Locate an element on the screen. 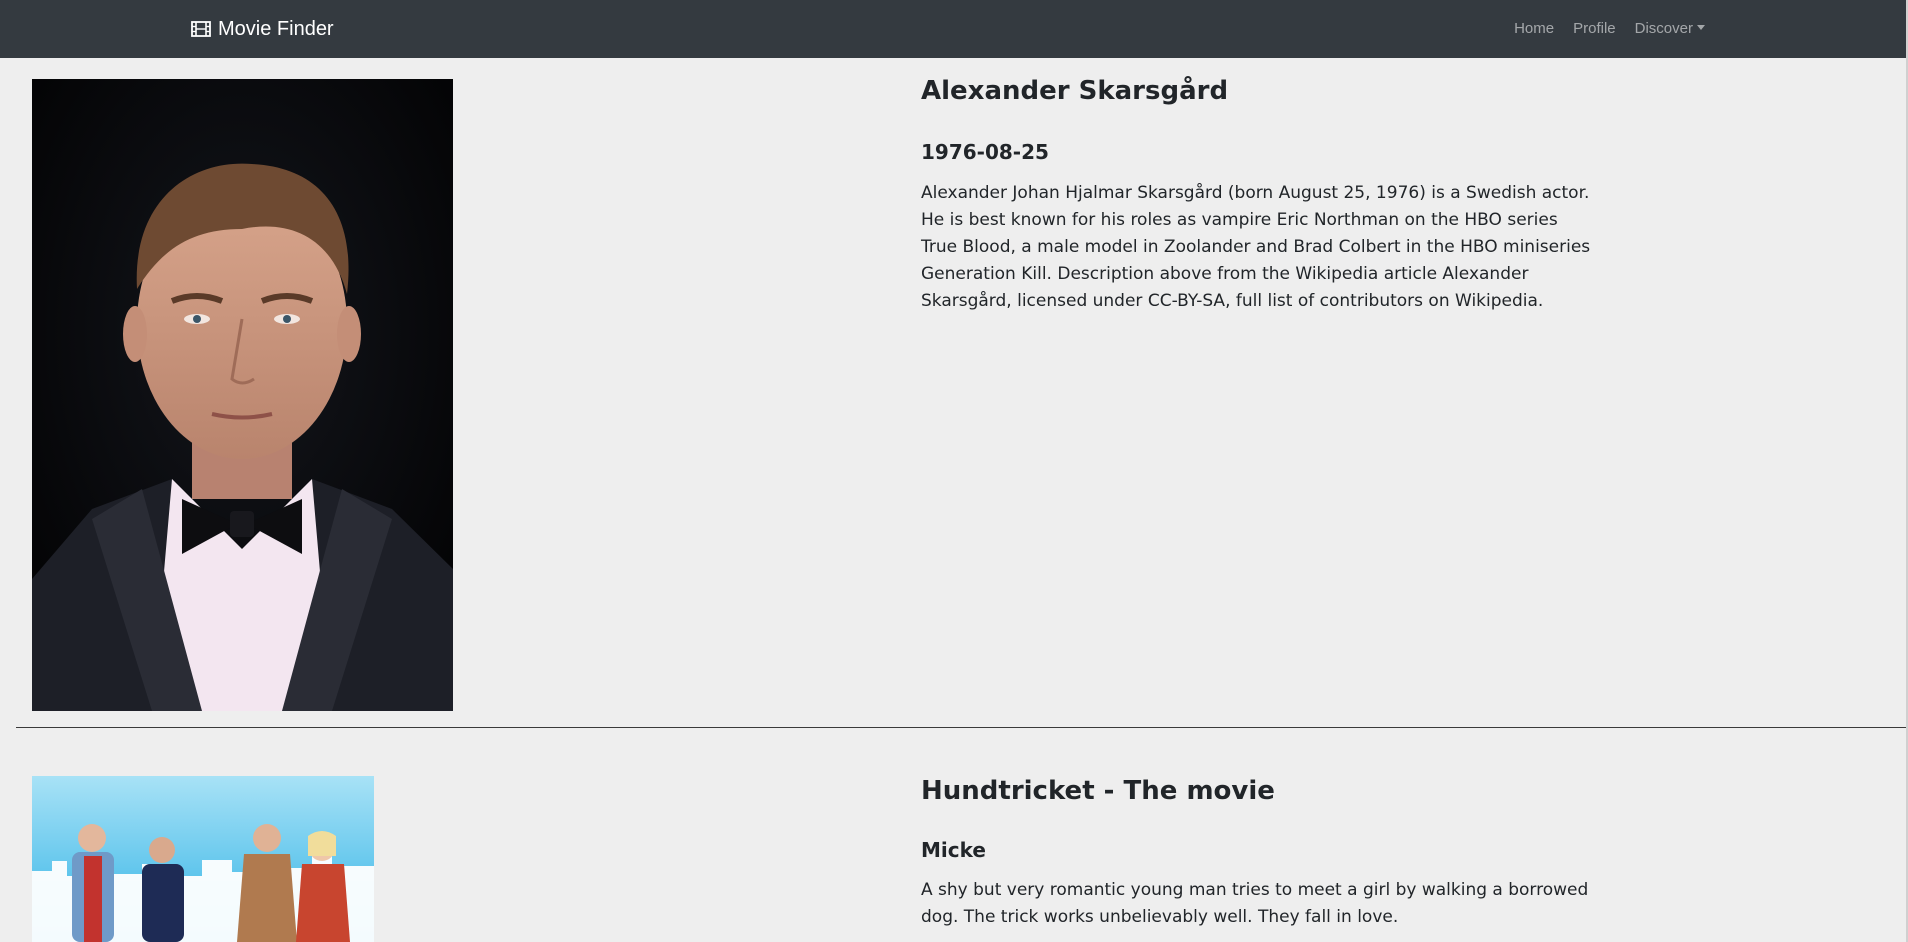 The width and height of the screenshot is (1908, 942). person-photo is located at coordinates (242, 395).